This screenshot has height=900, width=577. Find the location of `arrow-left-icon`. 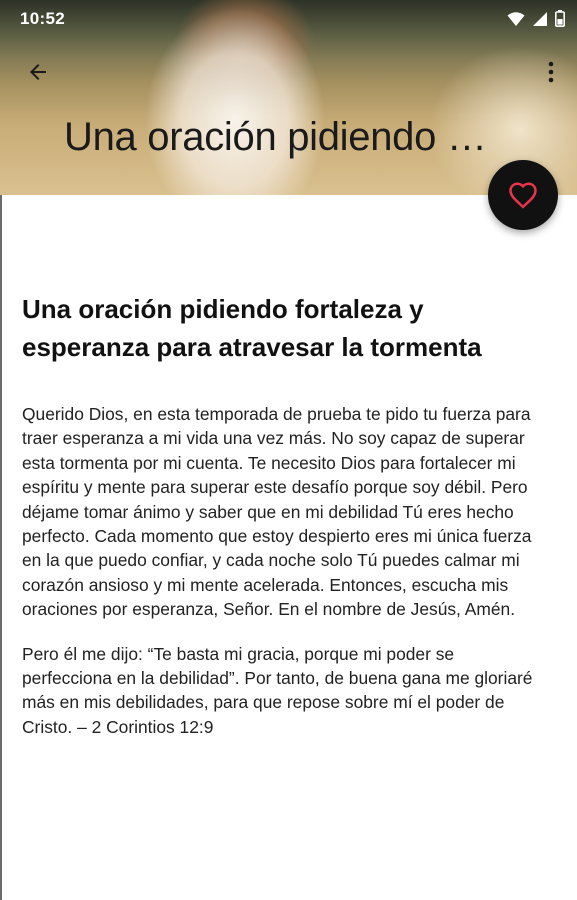

arrow-left-icon is located at coordinates (38, 72).